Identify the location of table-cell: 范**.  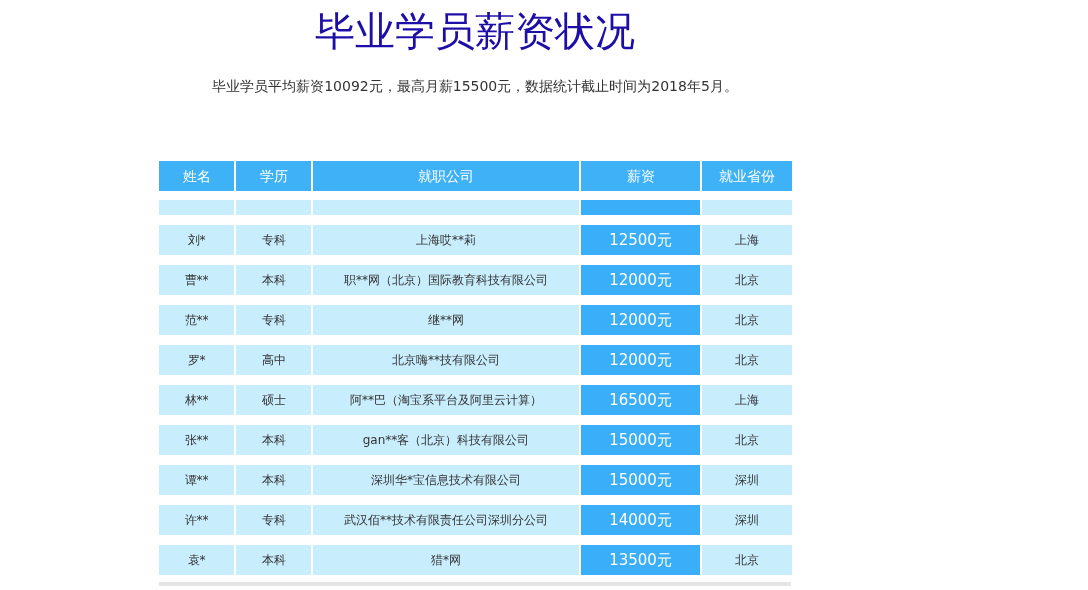
(196, 320).